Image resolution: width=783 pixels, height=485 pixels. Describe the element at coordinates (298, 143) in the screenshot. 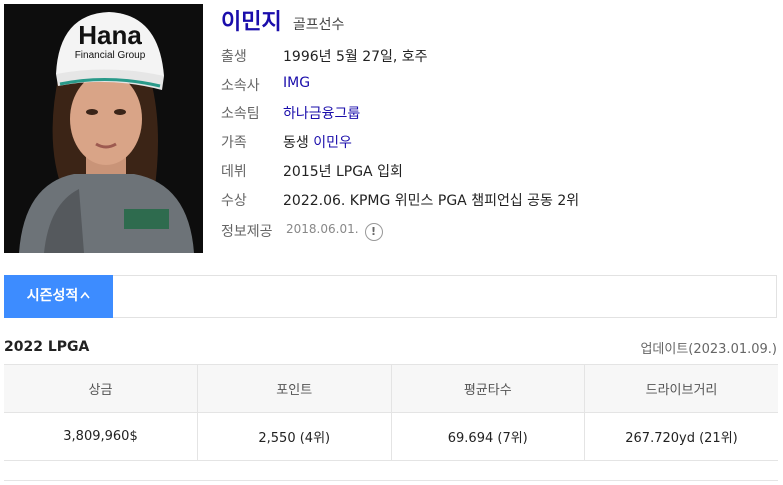

I see `family-relation: 동생` at that location.